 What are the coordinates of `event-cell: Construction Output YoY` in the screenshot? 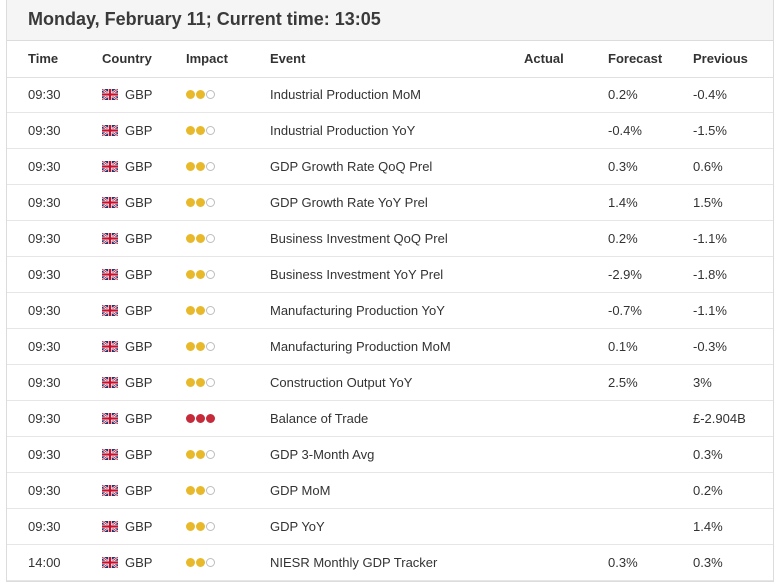 It's located at (341, 382).